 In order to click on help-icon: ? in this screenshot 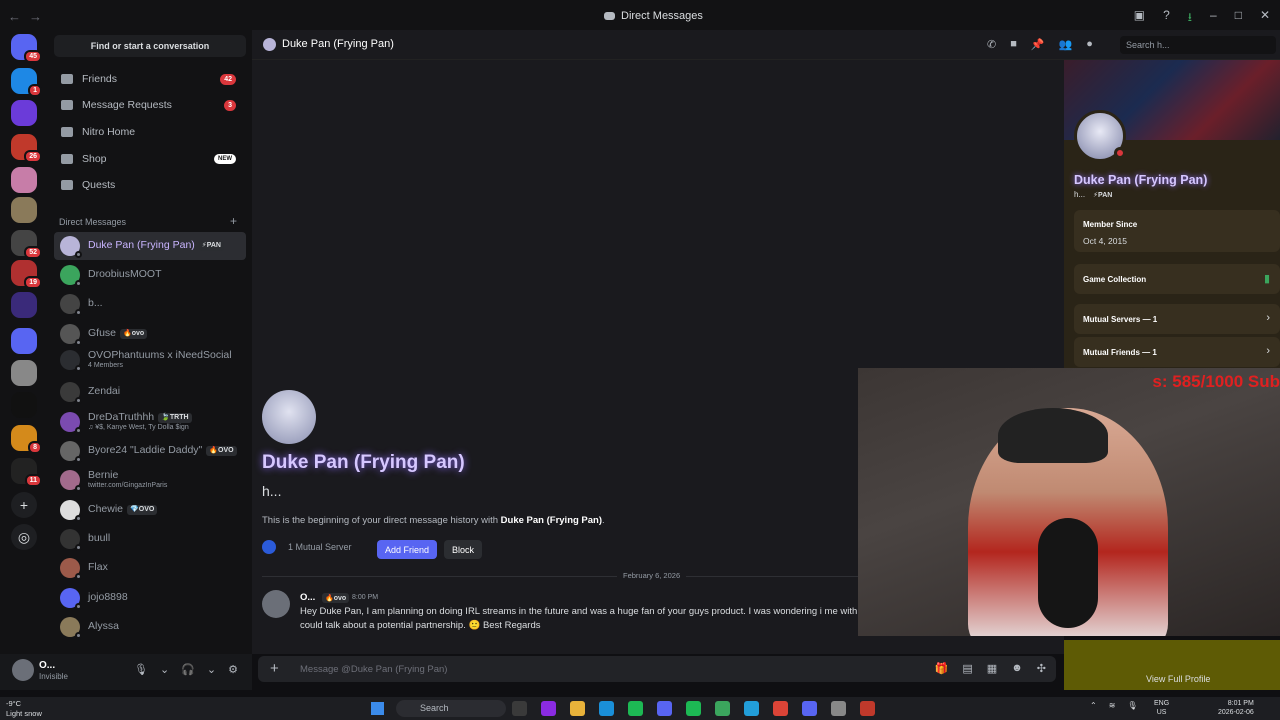, I will do `click(1166, 18)`.